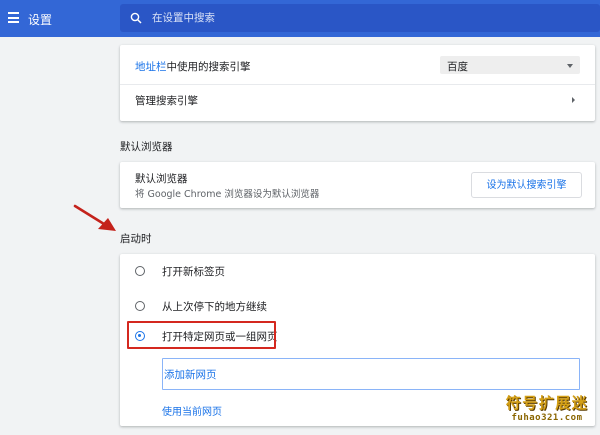 This screenshot has width=600, height=435. I want to click on add-new-page-label: 添加新网页, so click(190, 375).